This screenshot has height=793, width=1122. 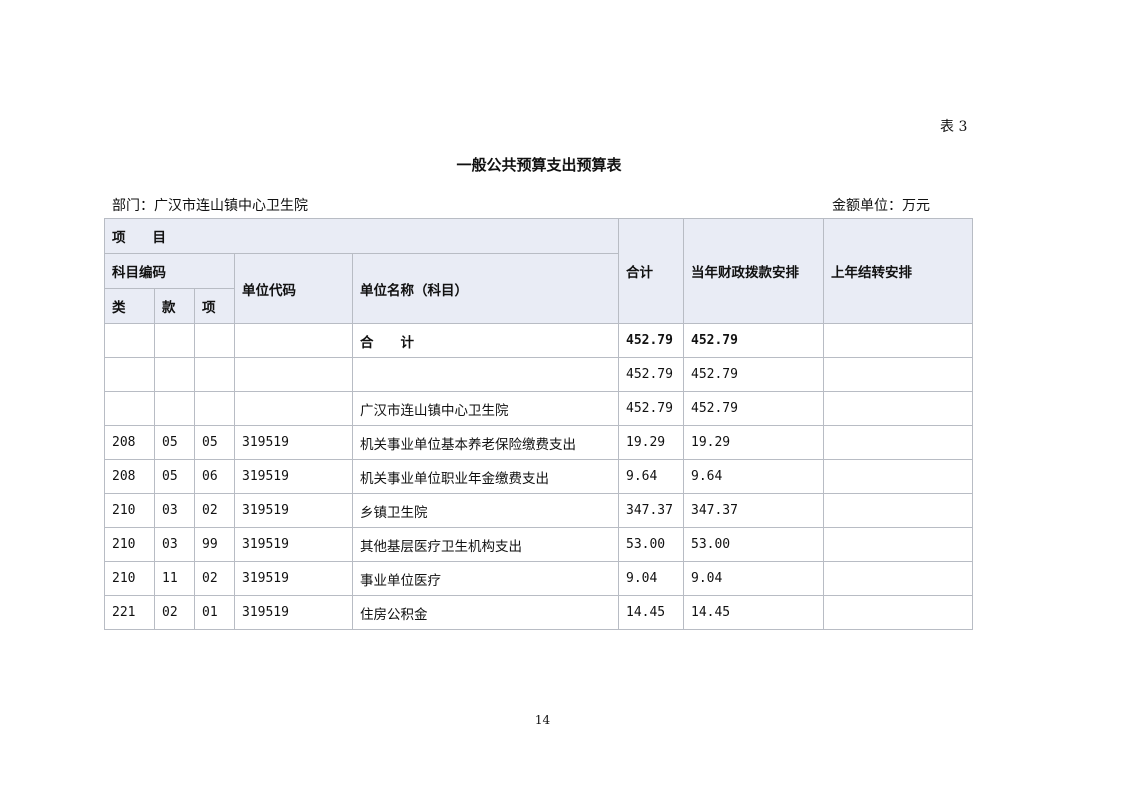 I want to click on header-current-year: 当年财政拨款安排, so click(x=753, y=271).